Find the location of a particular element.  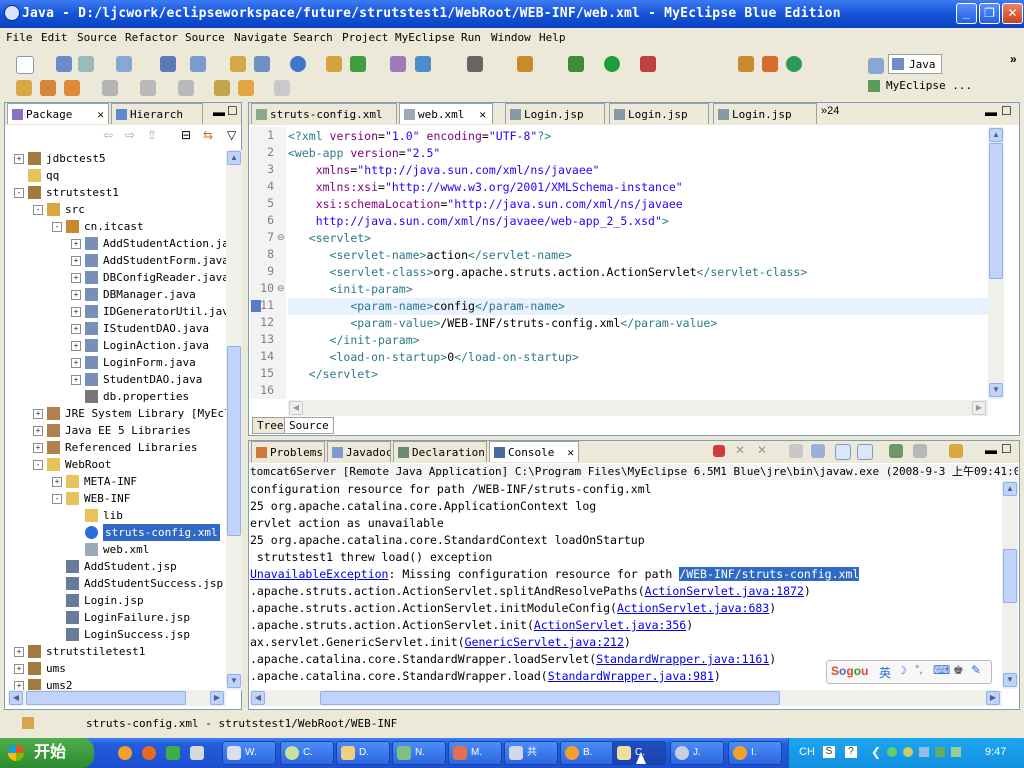

tree-node: AddStudentSuccess.jsp is located at coordinates (118, 583).